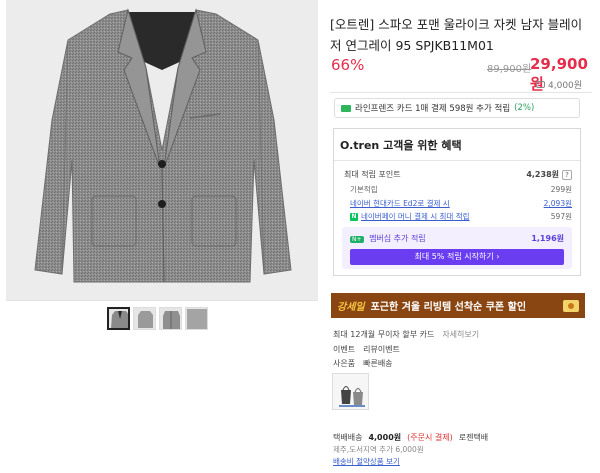 This screenshot has width=600, height=473. What do you see at coordinates (348, 437) in the screenshot?
I see `shipping-label: 택배배송` at bounding box center [348, 437].